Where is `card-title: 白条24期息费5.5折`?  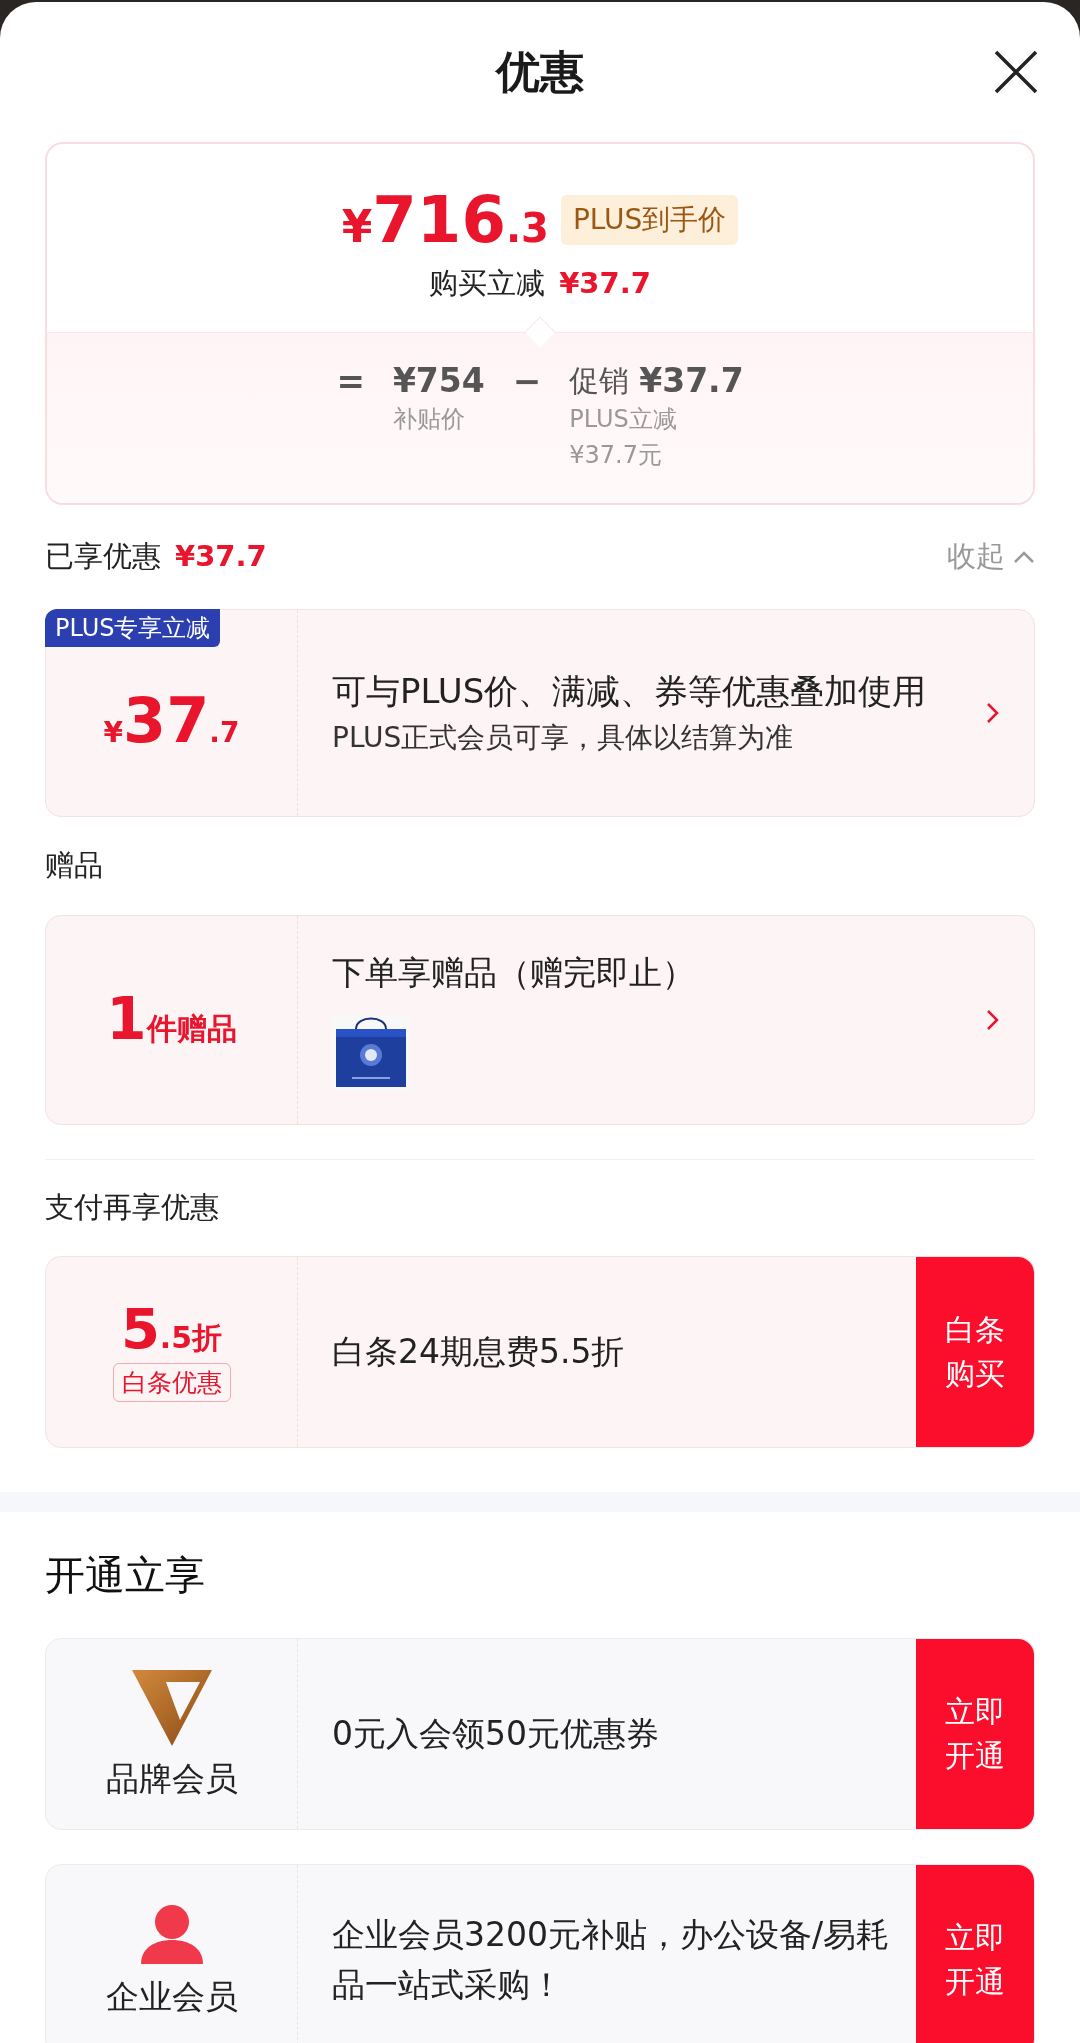 card-title: 白条24期息费5.5折 is located at coordinates (478, 1351).